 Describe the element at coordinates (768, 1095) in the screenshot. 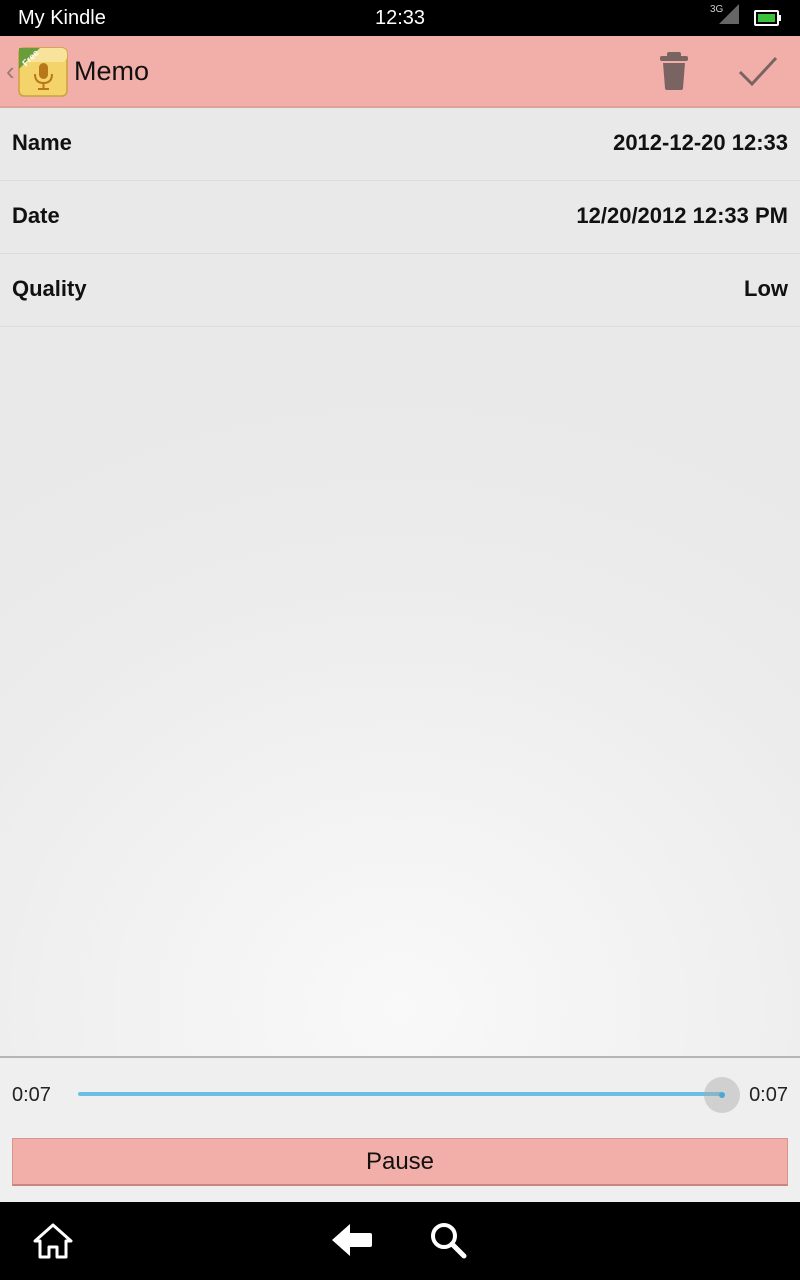

I see `duration-time: 0:07` at that location.